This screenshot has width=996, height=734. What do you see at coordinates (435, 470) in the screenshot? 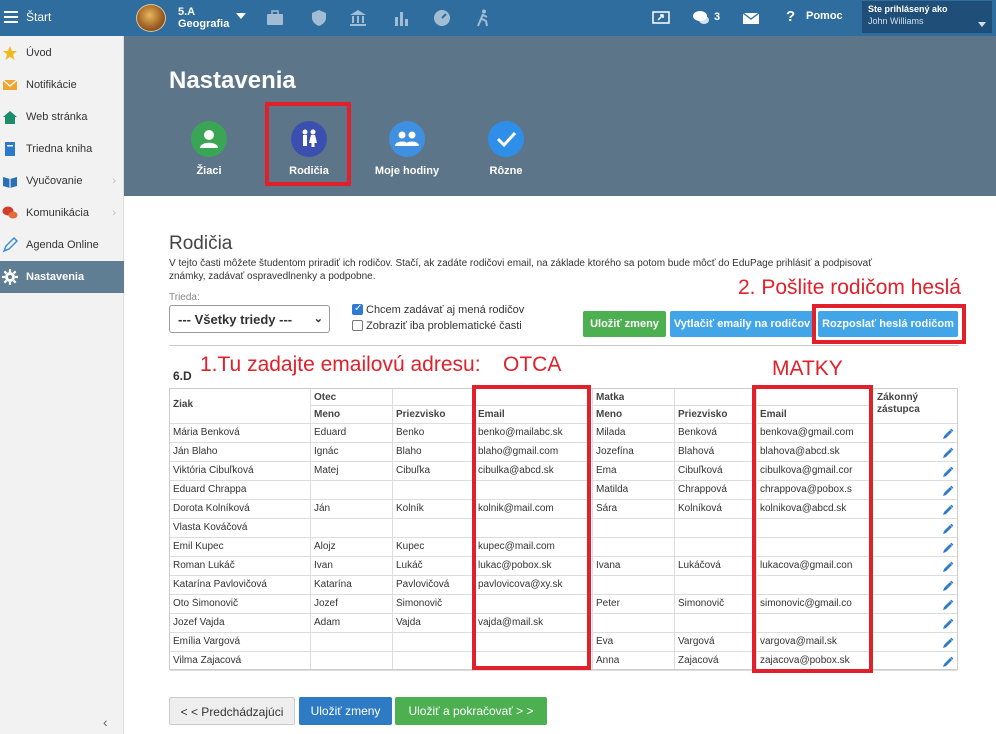
I see `father-last-input: Cibuľka` at bounding box center [435, 470].